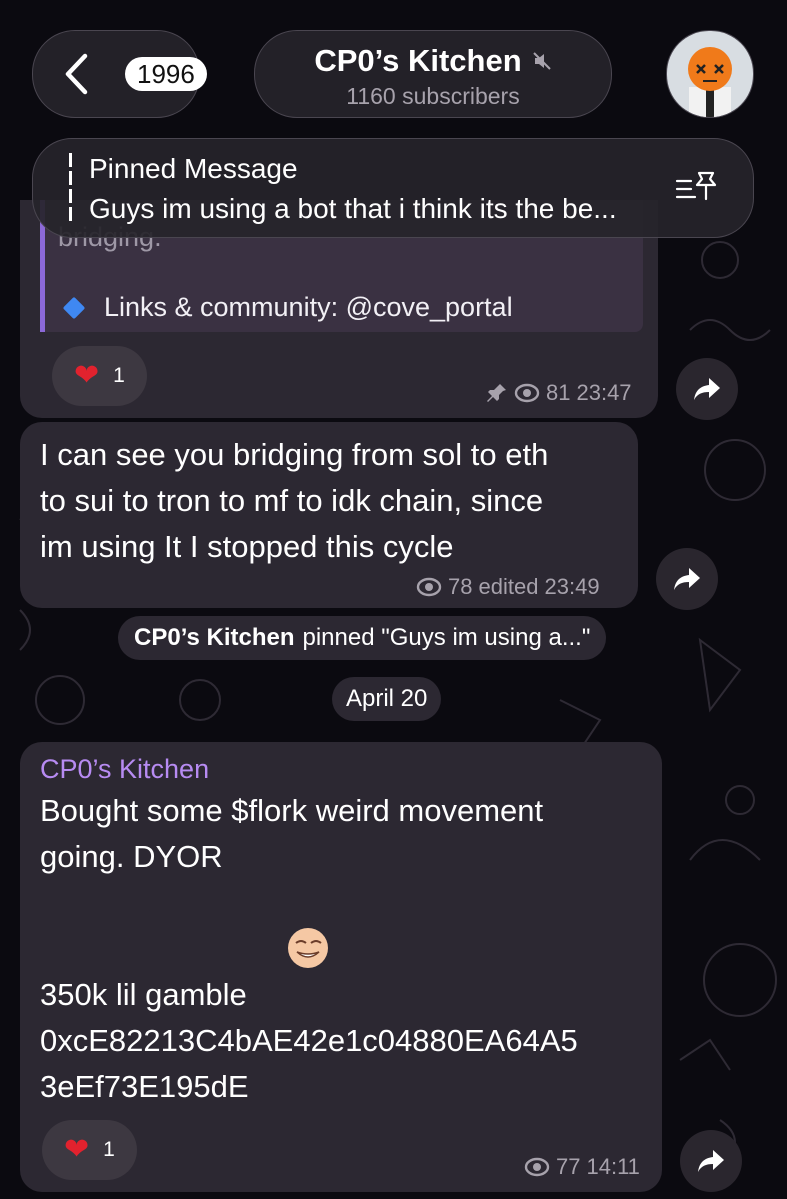 This screenshot has height=1199, width=787. Describe the element at coordinates (433, 96) in the screenshot. I see `subscriber-count: 1160 subscribers` at that location.